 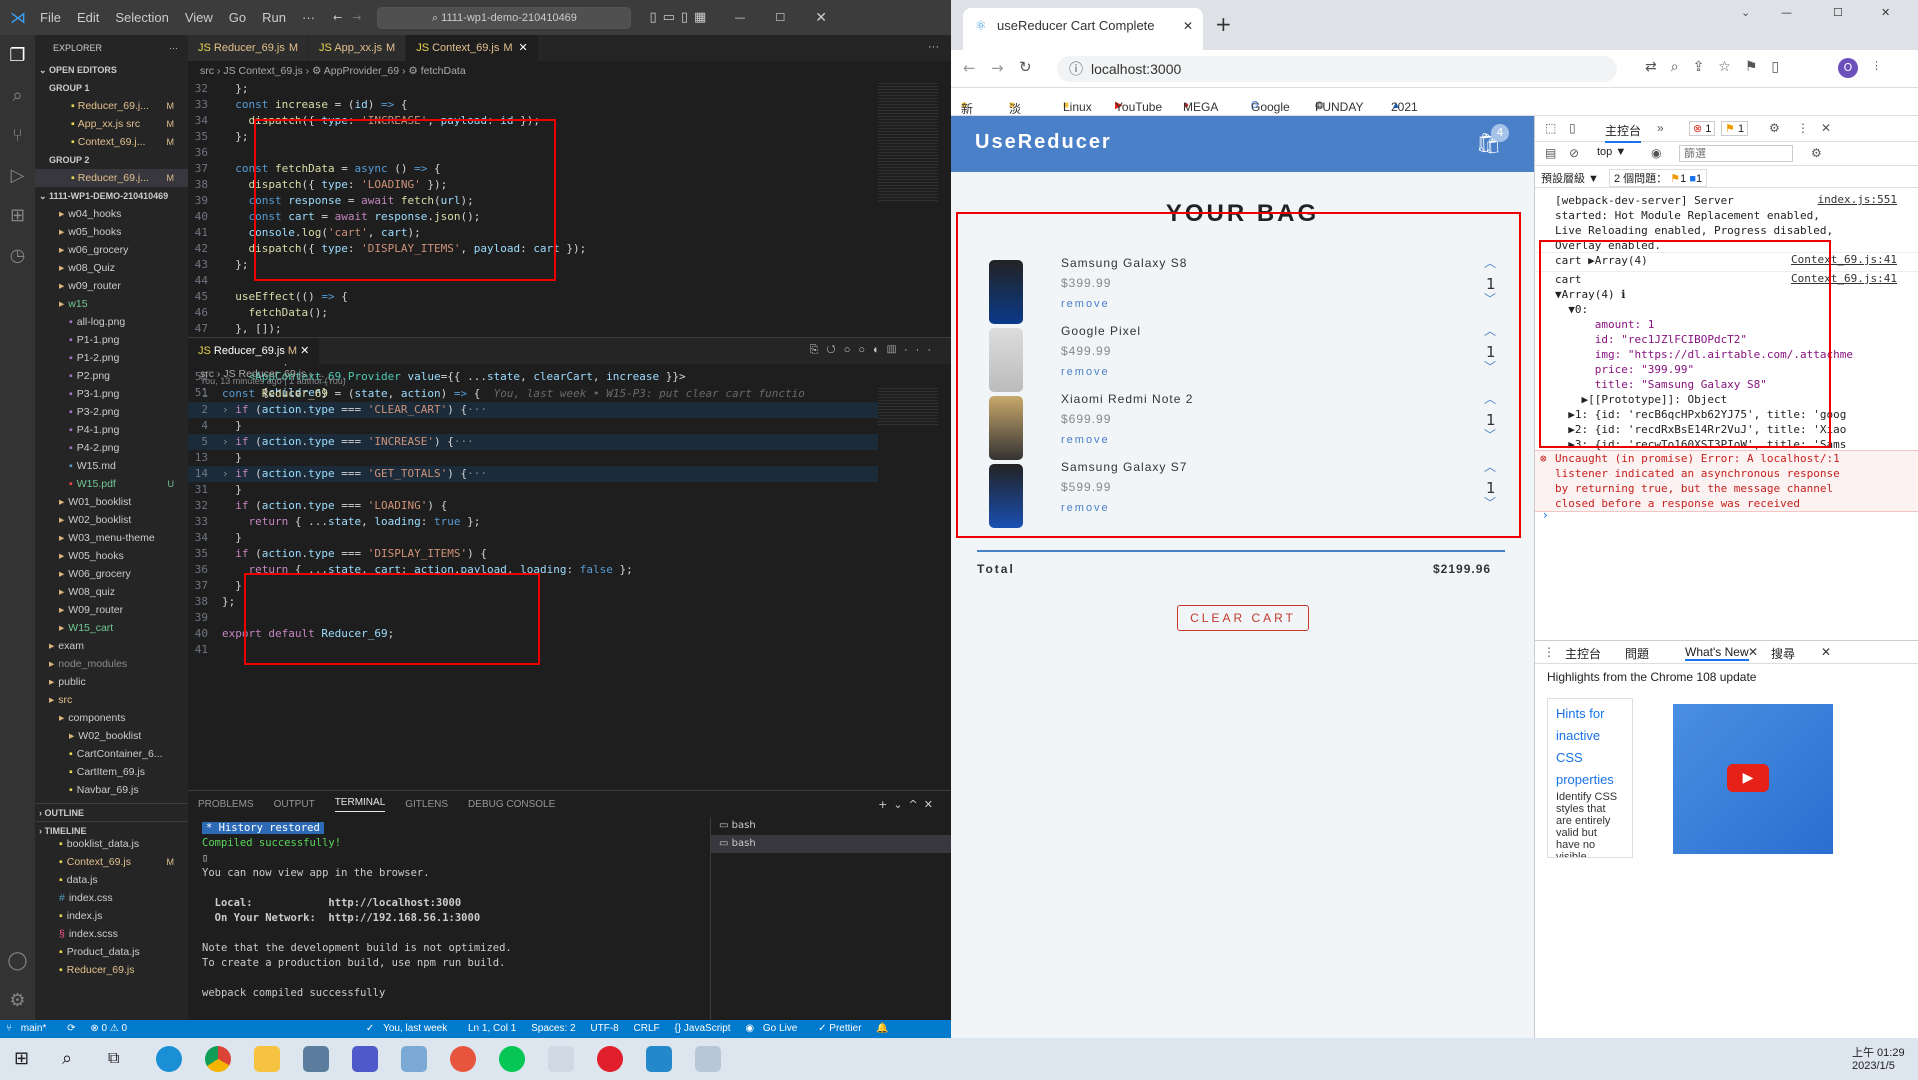 I want to click on group2-header: GROUP 2, so click(x=111, y=160).